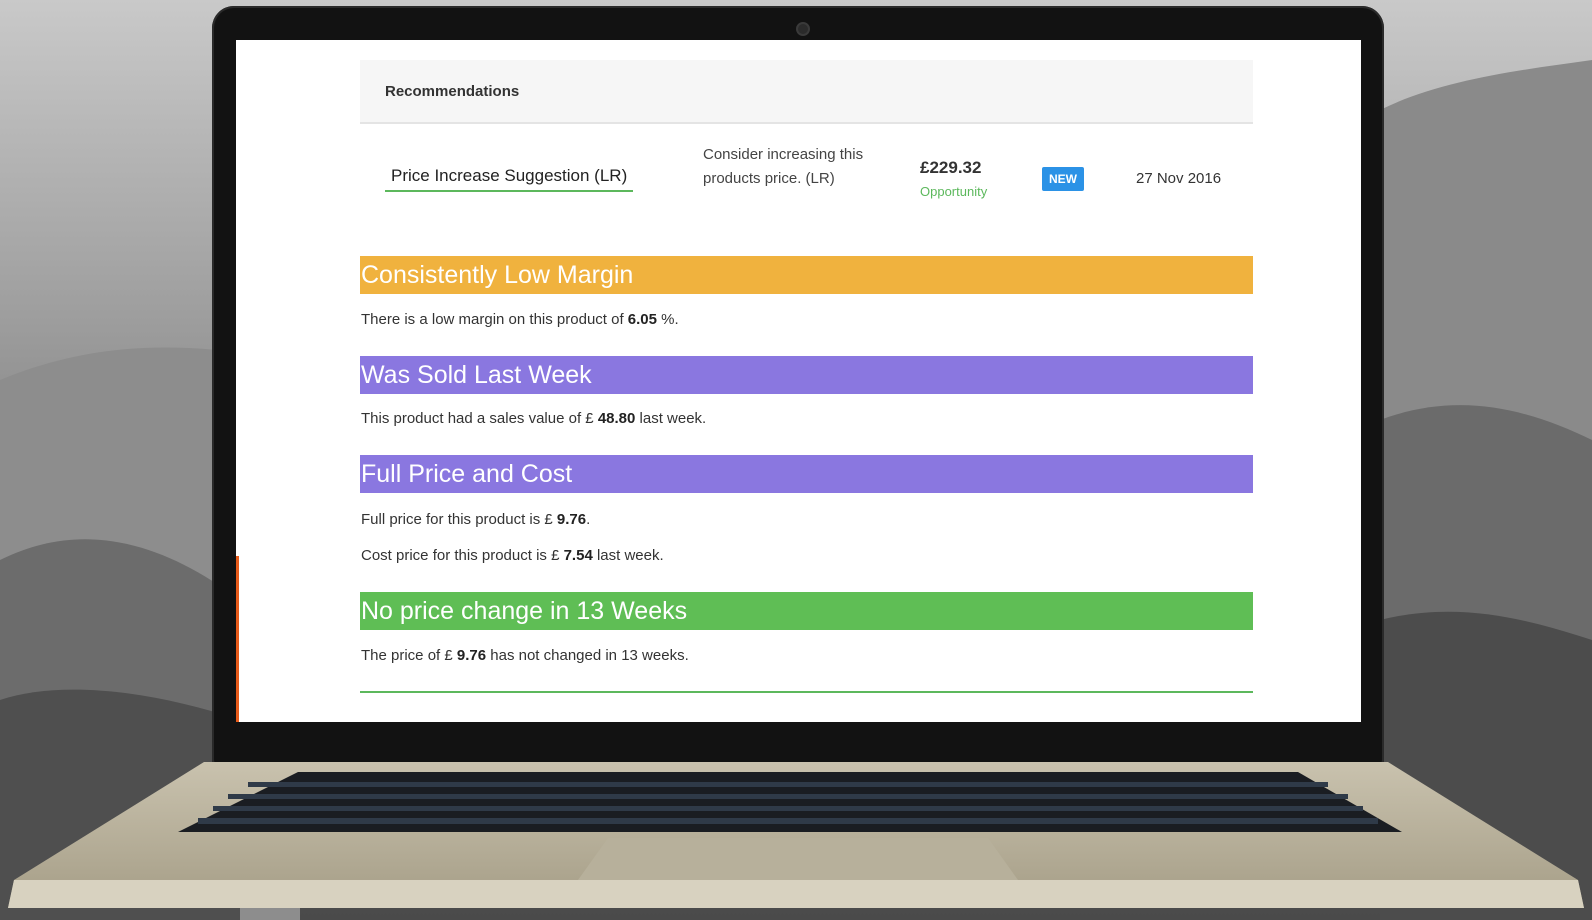 This screenshot has width=1592, height=920. What do you see at coordinates (1179, 178) in the screenshot?
I see `recommendation-date: 27 Nov 2016` at bounding box center [1179, 178].